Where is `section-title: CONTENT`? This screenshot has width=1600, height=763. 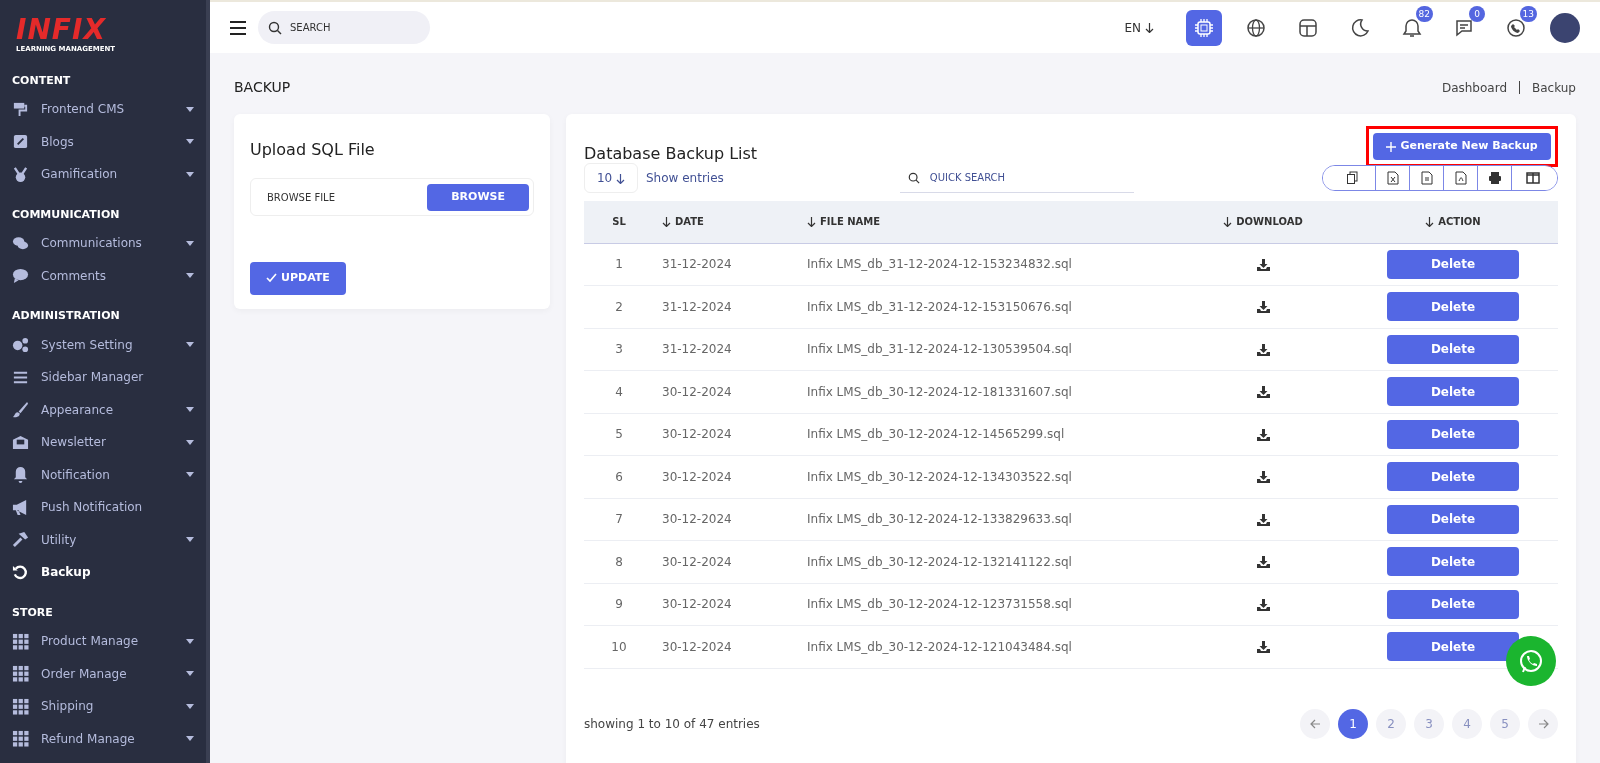
section-title: CONTENT is located at coordinates (41, 80).